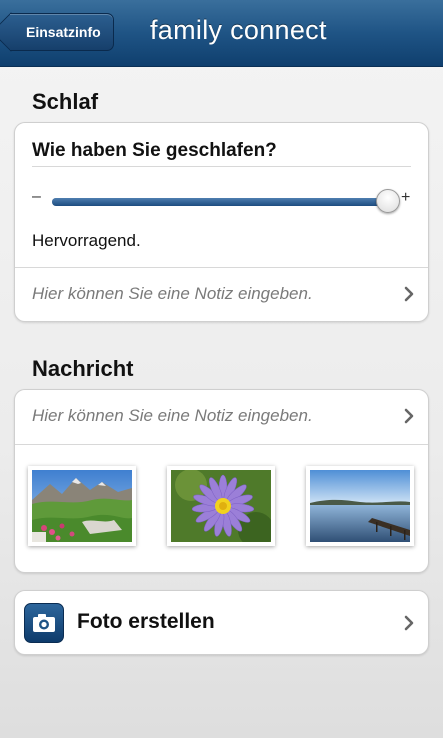  I want to click on aster-flower-image, so click(221, 506).